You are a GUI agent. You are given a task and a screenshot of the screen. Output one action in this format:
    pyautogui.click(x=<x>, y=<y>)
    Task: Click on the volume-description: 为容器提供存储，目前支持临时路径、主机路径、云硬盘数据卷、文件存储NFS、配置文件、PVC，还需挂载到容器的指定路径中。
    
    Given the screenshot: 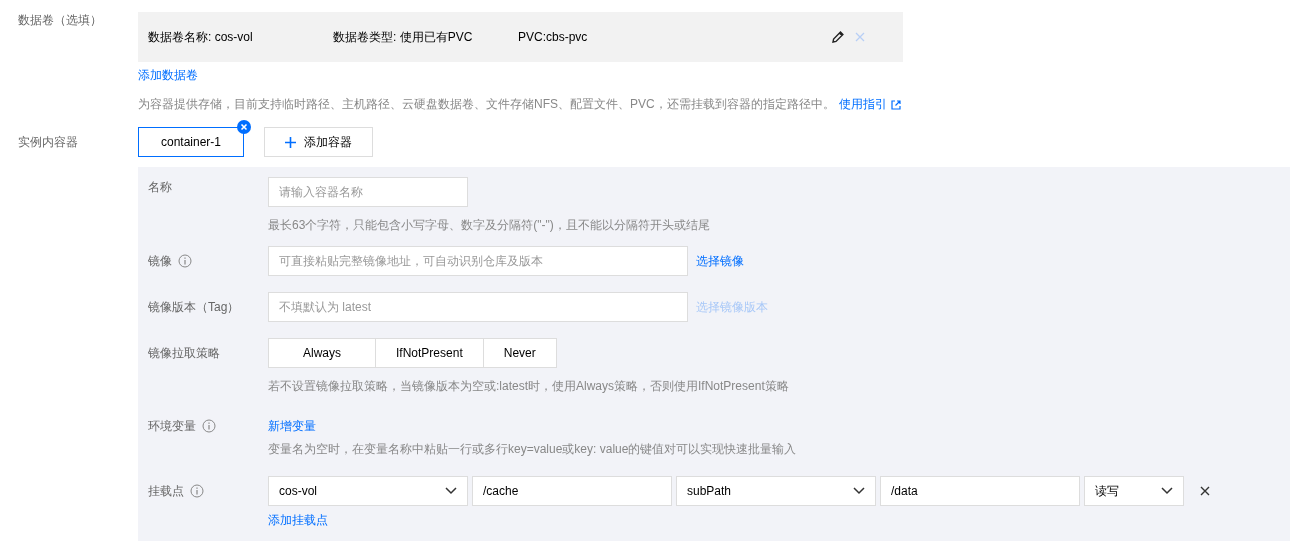 What is the action you would take?
    pyautogui.click(x=486, y=104)
    